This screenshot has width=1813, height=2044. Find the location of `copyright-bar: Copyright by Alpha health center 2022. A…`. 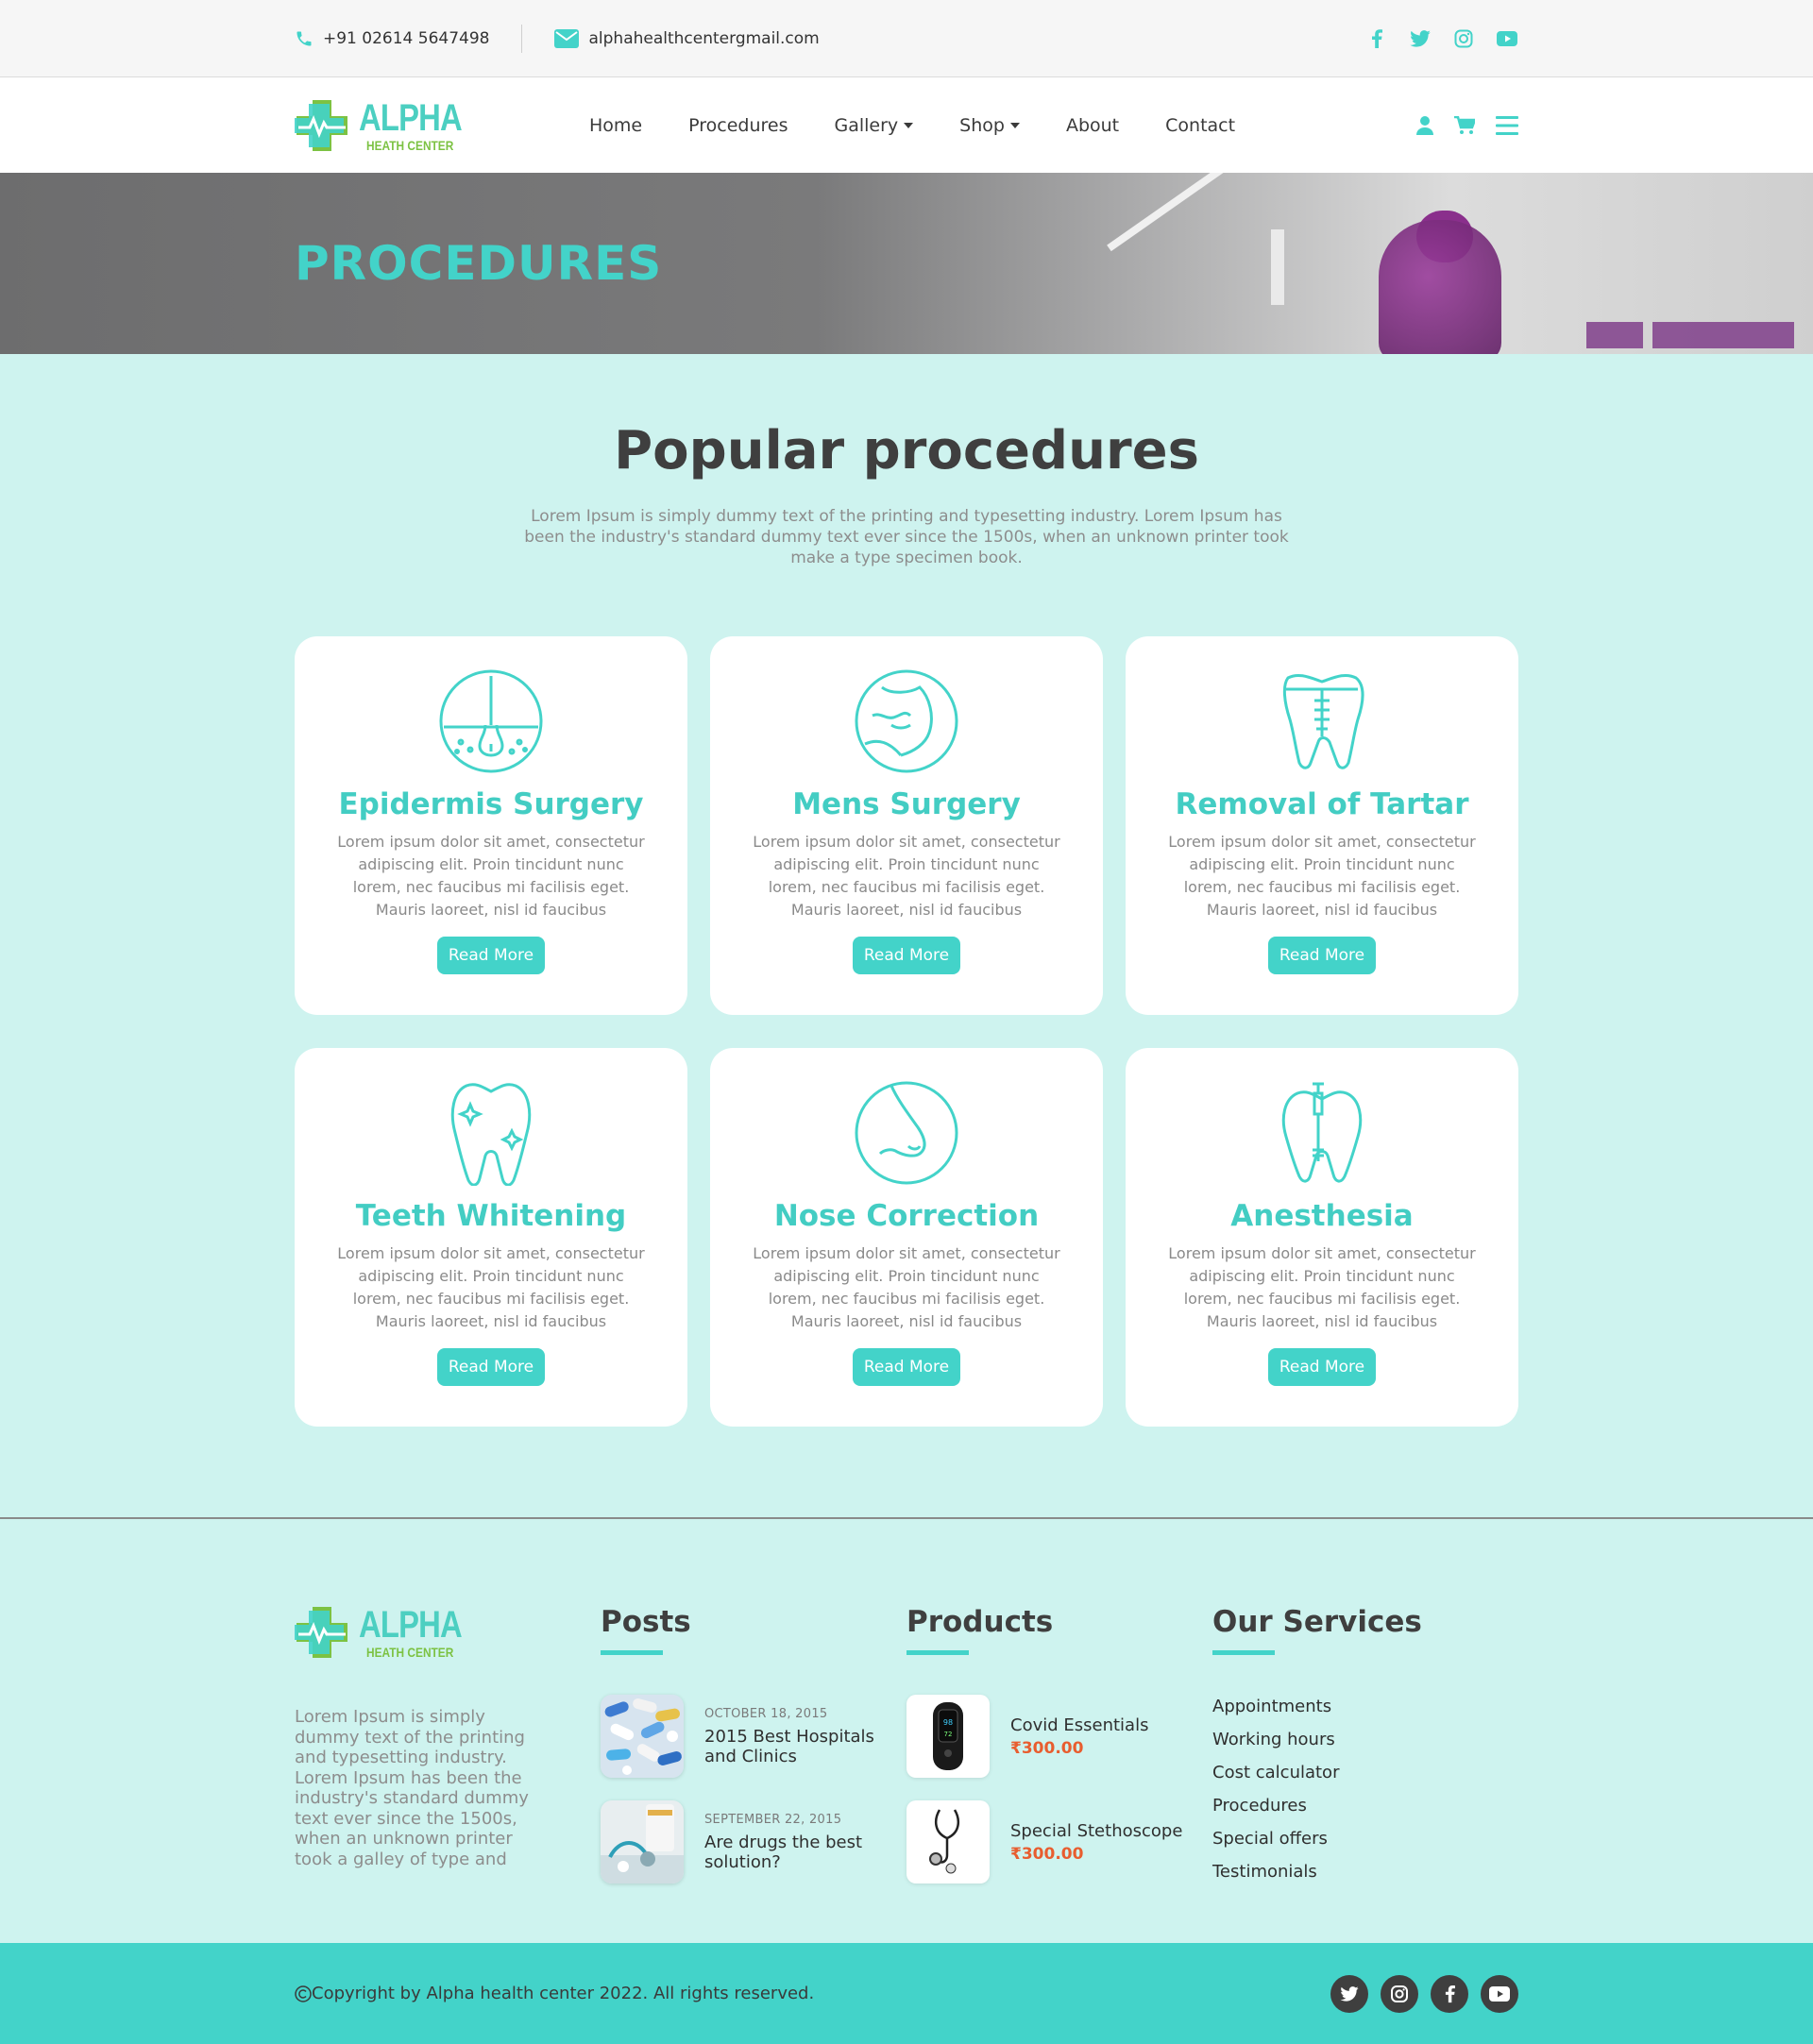

copyright-bar: Copyright by Alpha health center 2022. A… is located at coordinates (906, 1994).